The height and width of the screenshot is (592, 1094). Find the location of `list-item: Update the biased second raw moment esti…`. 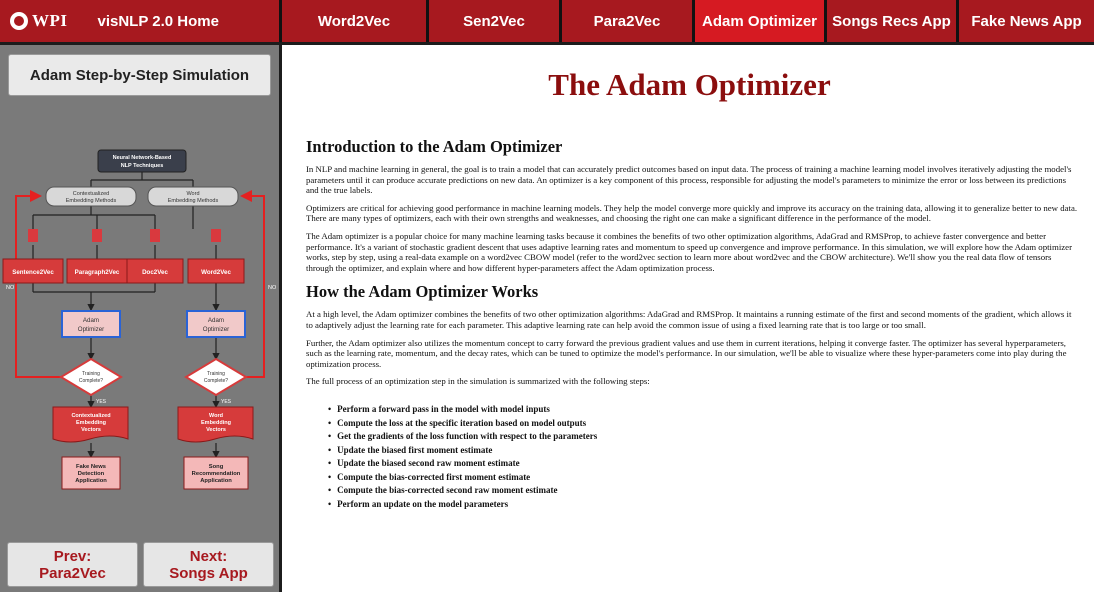

list-item: Update the biased second raw moment esti… is located at coordinates (703, 464).